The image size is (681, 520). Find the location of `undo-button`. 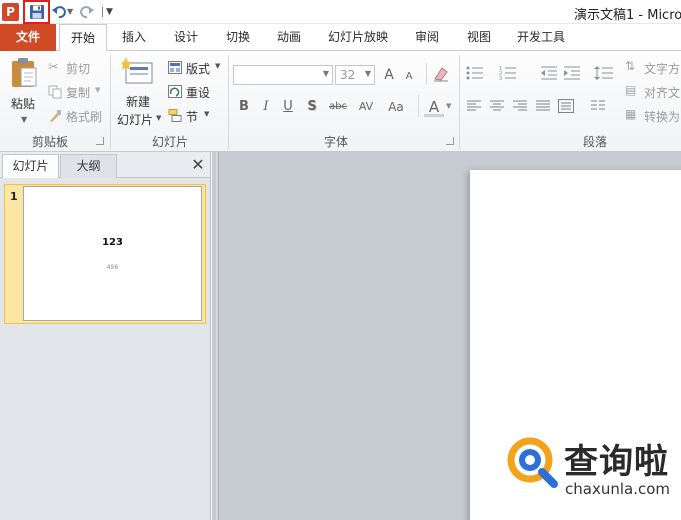

undo-button is located at coordinates (59, 12).